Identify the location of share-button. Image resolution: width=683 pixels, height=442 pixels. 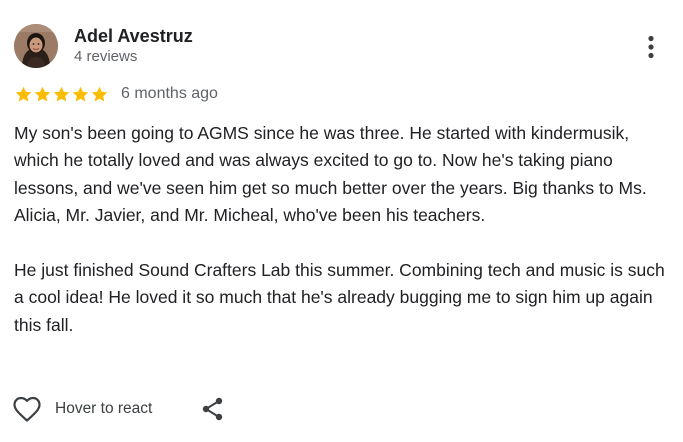
(213, 409).